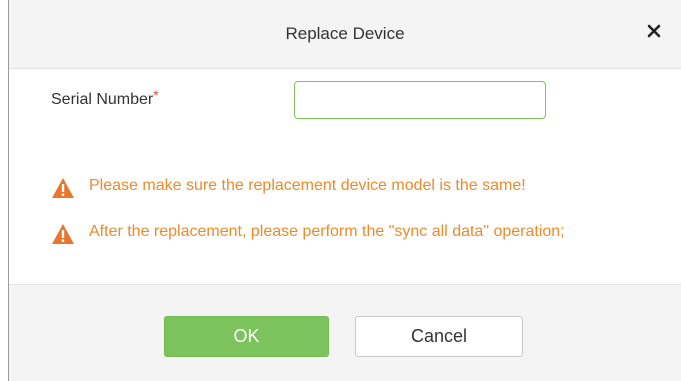  I want to click on ok-button: OK, so click(246, 336).